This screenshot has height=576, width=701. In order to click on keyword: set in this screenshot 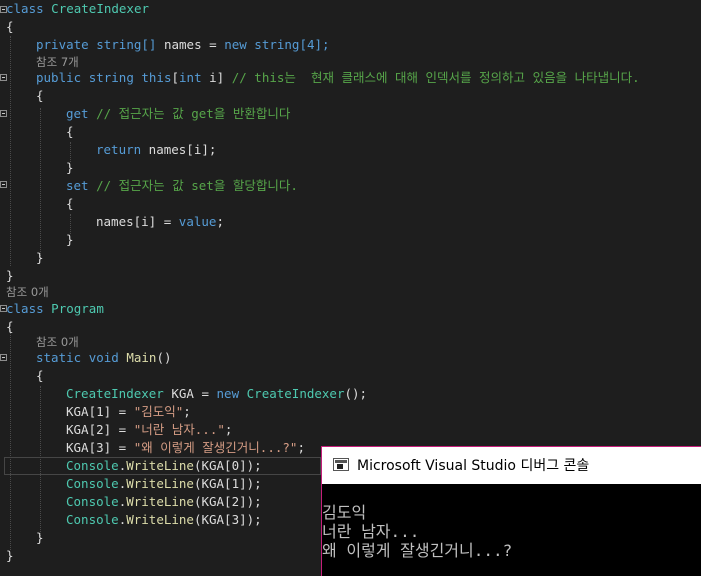, I will do `click(77, 185)`.